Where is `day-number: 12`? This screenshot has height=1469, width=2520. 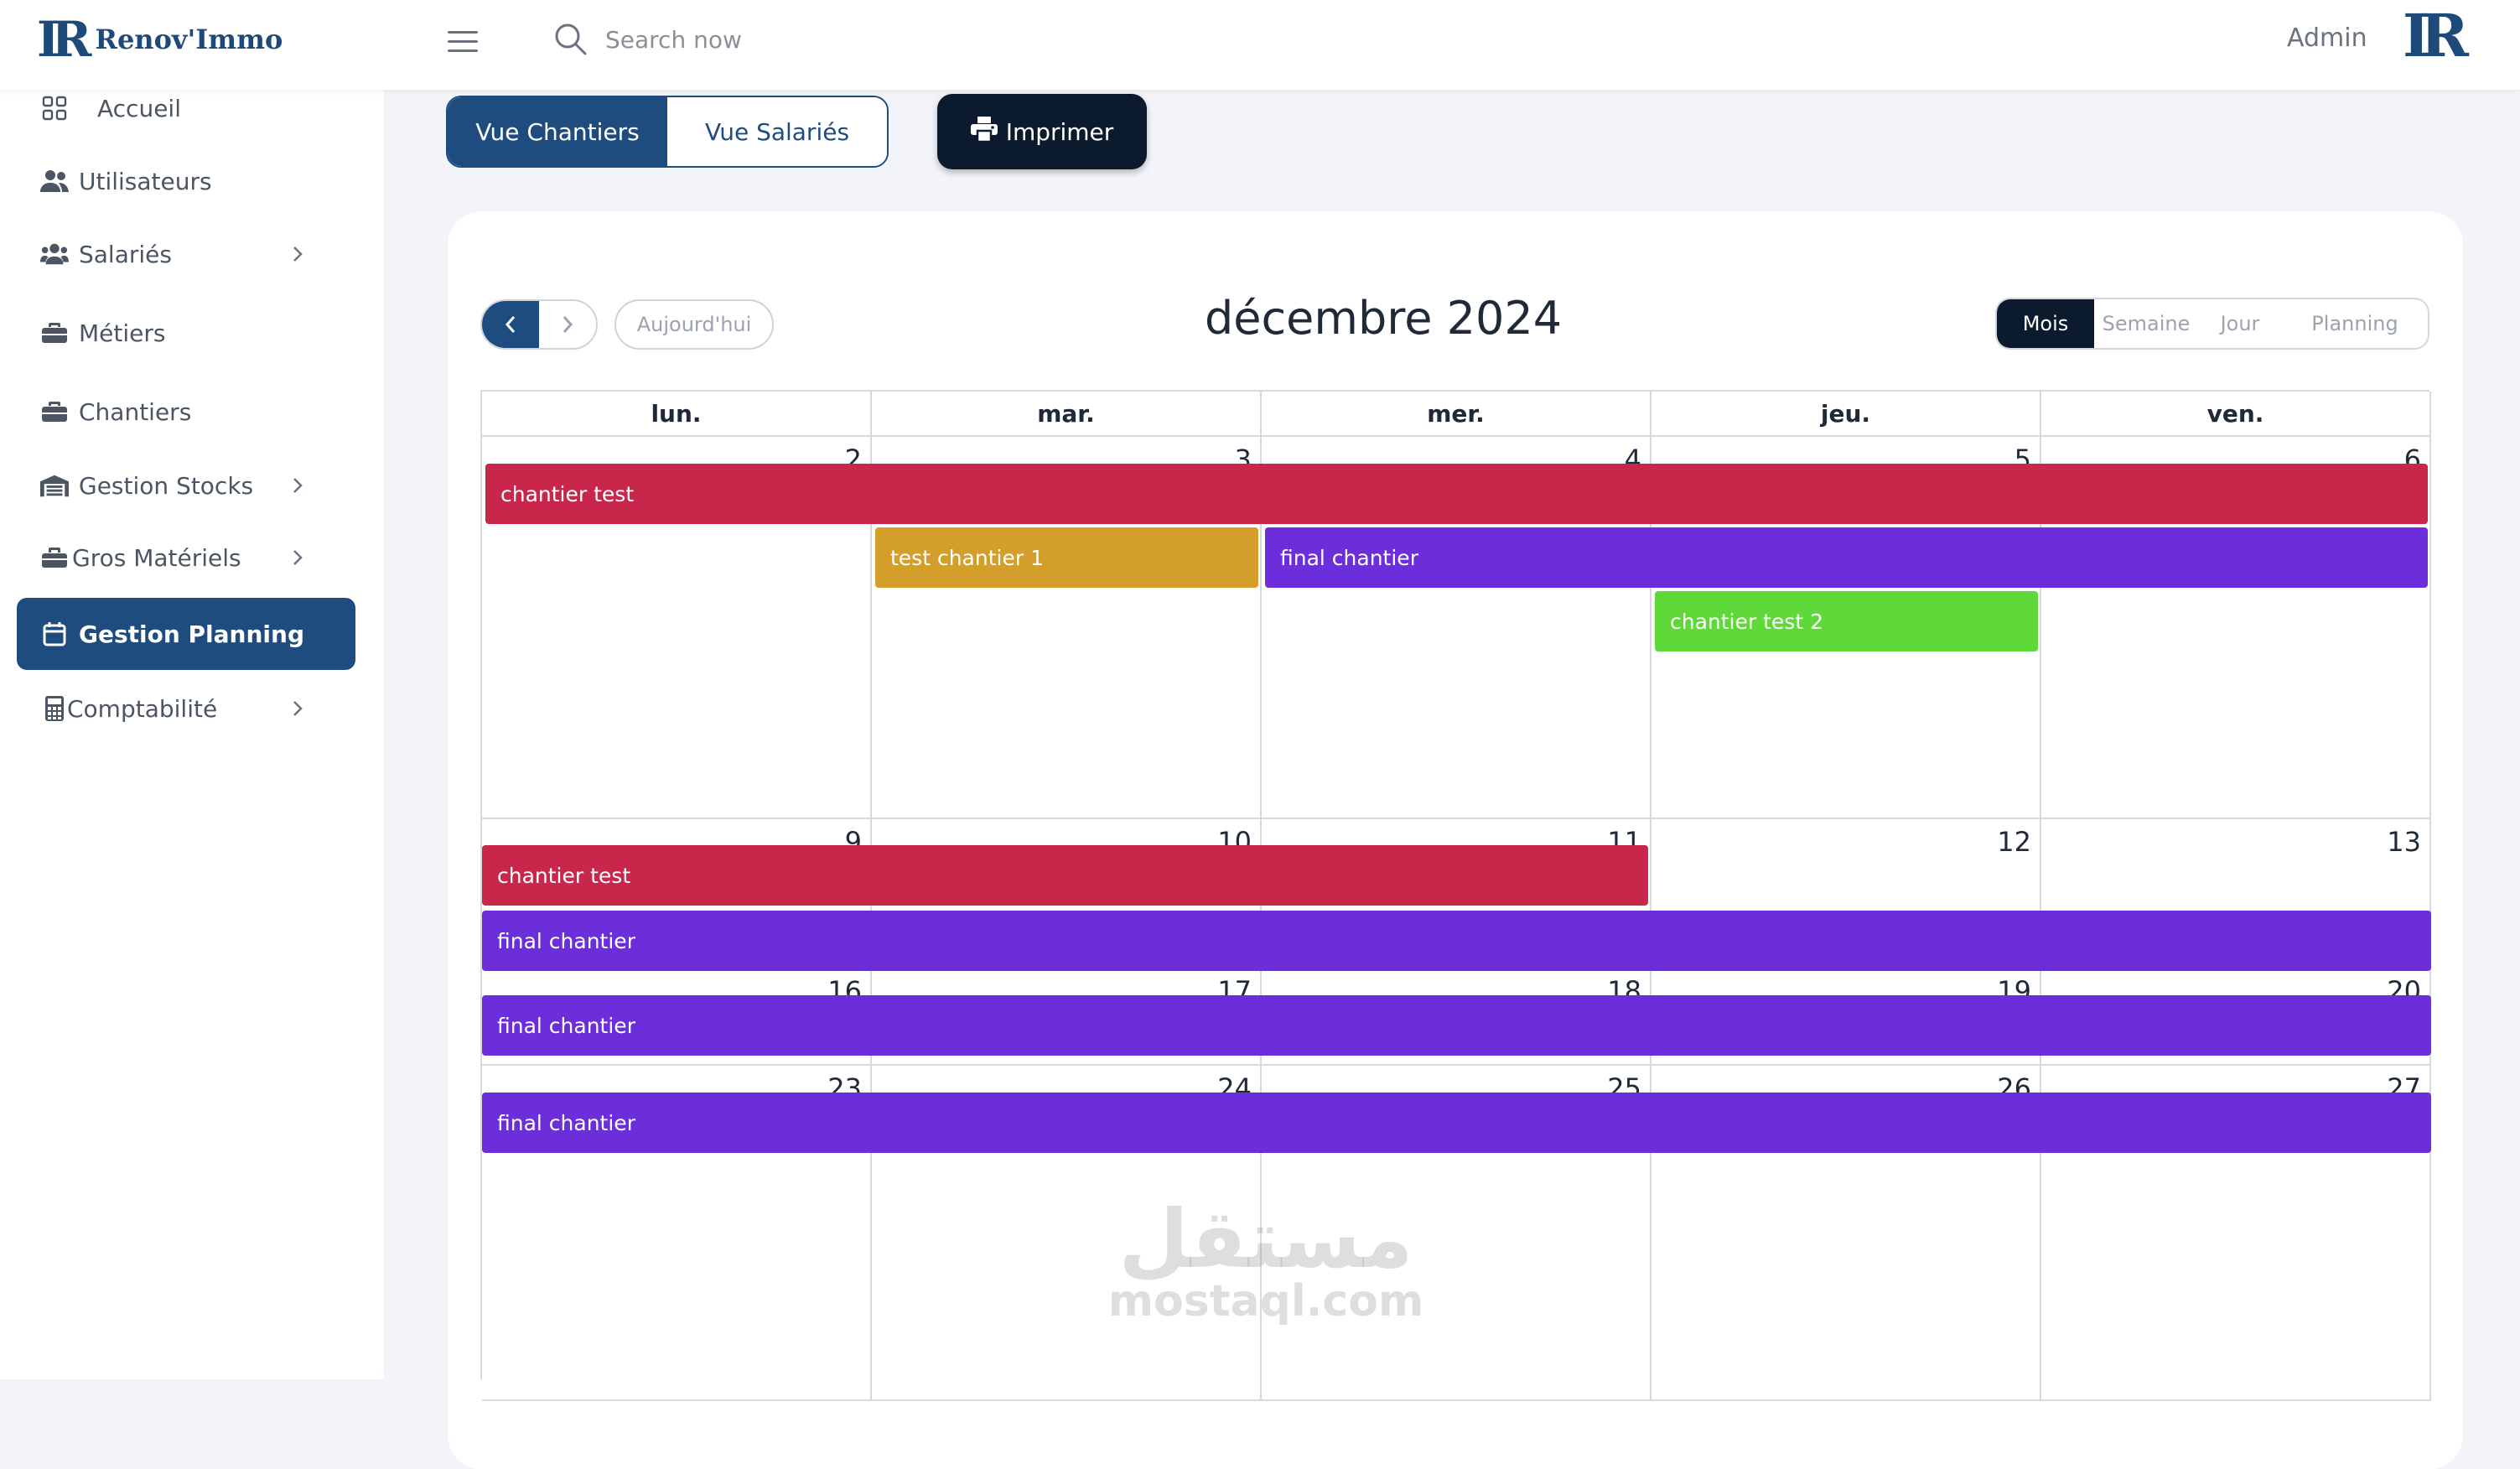
day-number: 12 is located at coordinates (2014, 842).